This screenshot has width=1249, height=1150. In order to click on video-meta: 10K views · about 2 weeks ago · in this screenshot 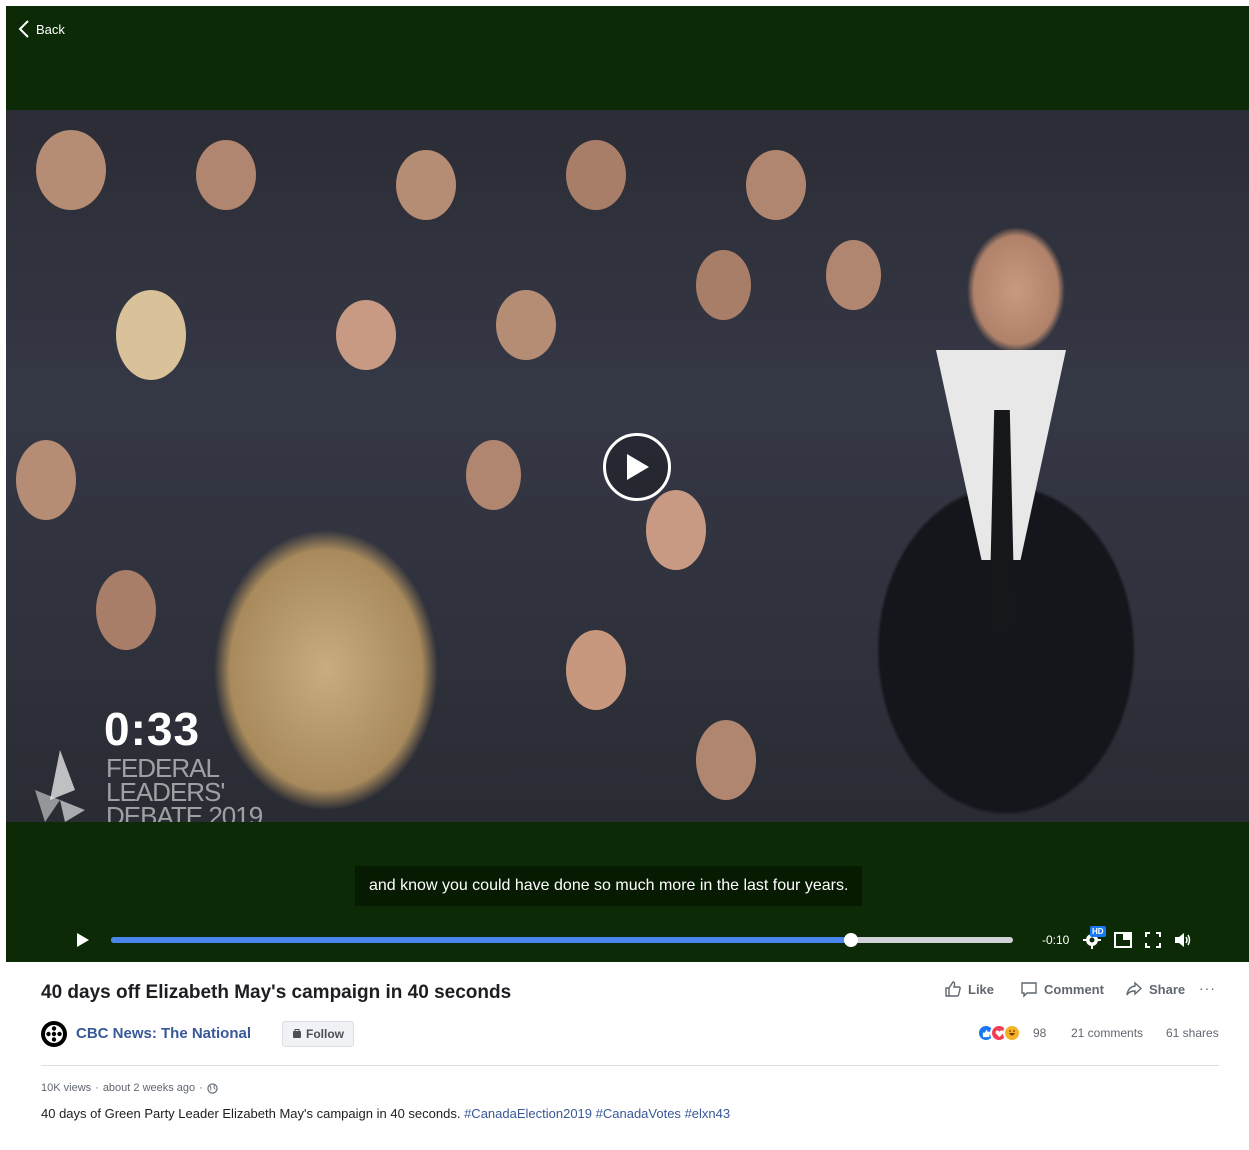, I will do `click(129, 1088)`.